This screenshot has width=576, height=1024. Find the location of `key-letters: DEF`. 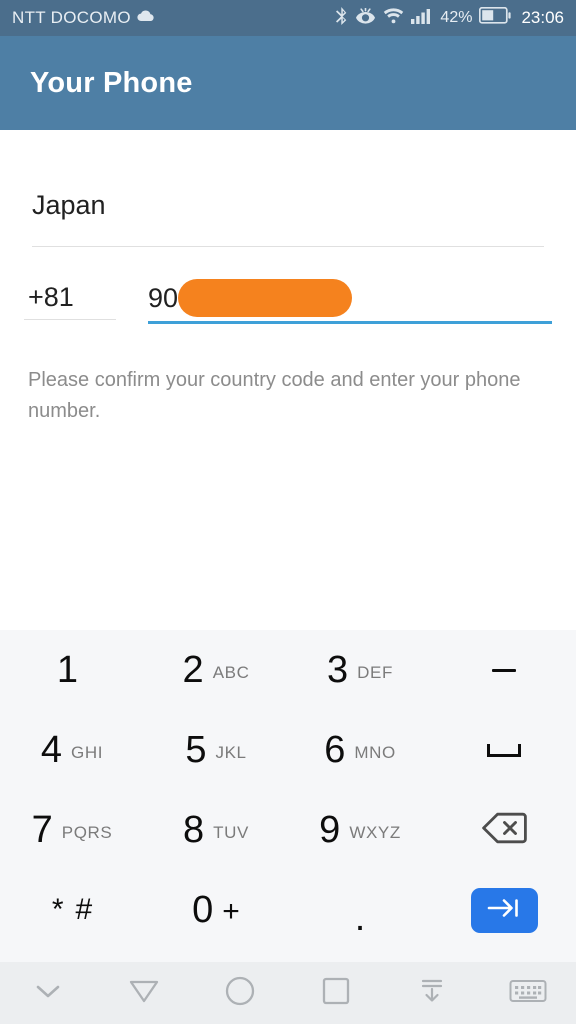

key-letters: DEF is located at coordinates (375, 672).